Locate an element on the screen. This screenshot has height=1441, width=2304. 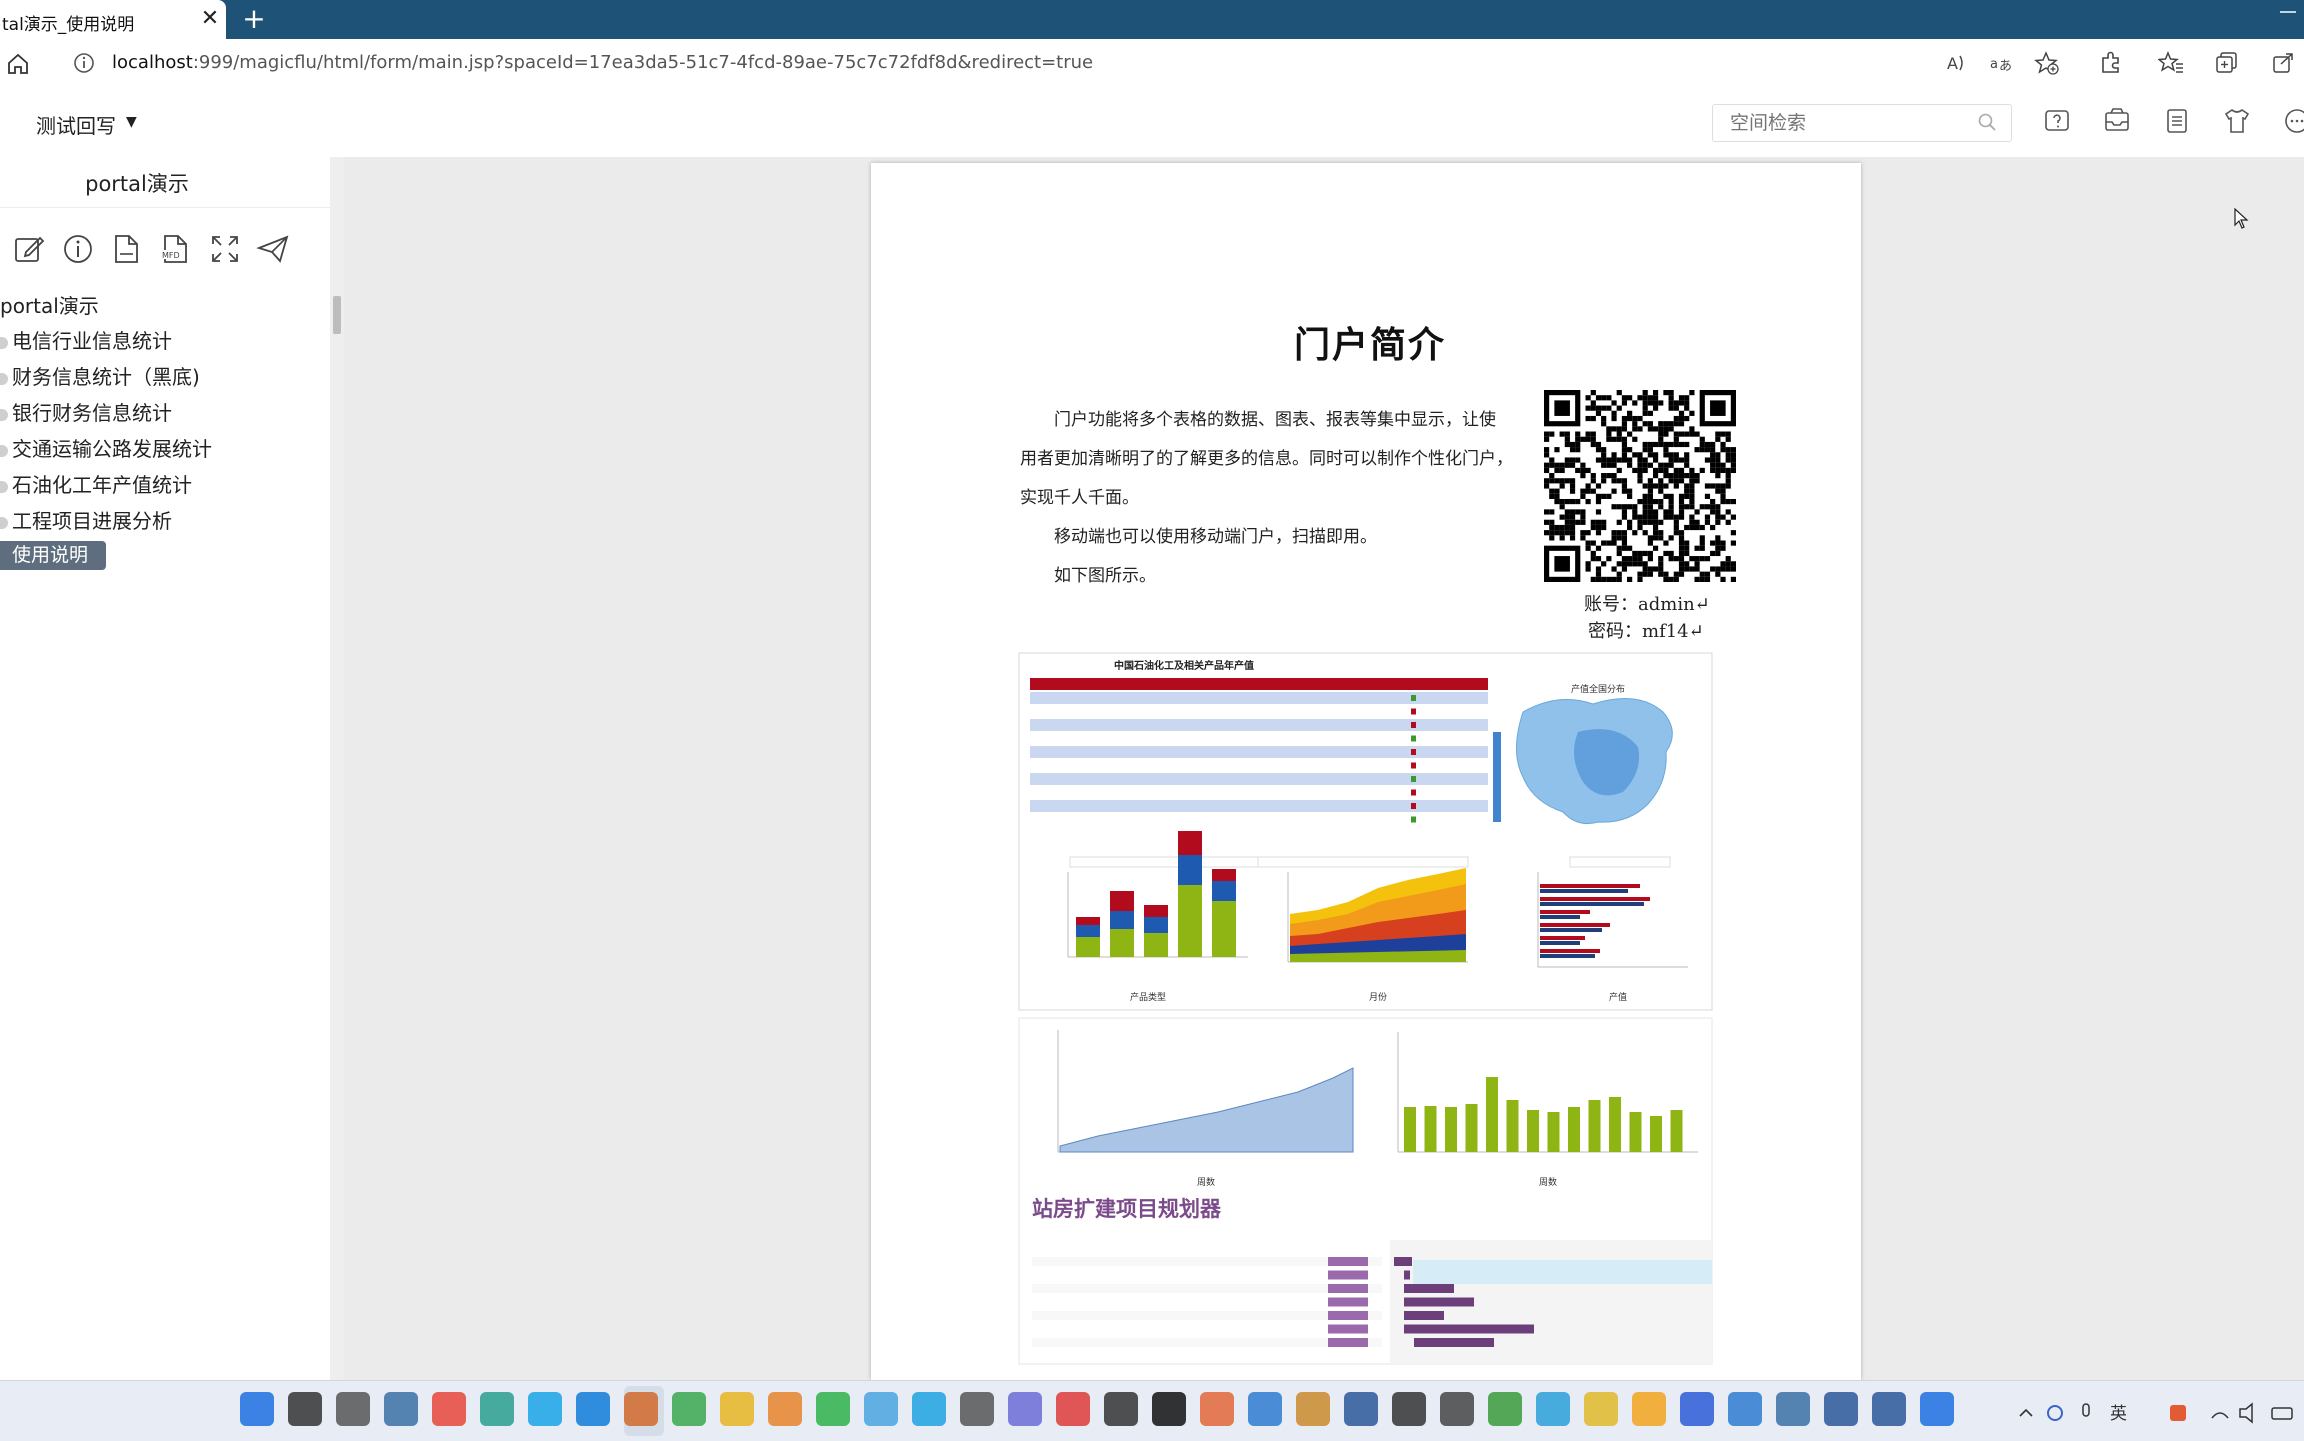
mouse-cursor-icon is located at coordinates (2242, 218).